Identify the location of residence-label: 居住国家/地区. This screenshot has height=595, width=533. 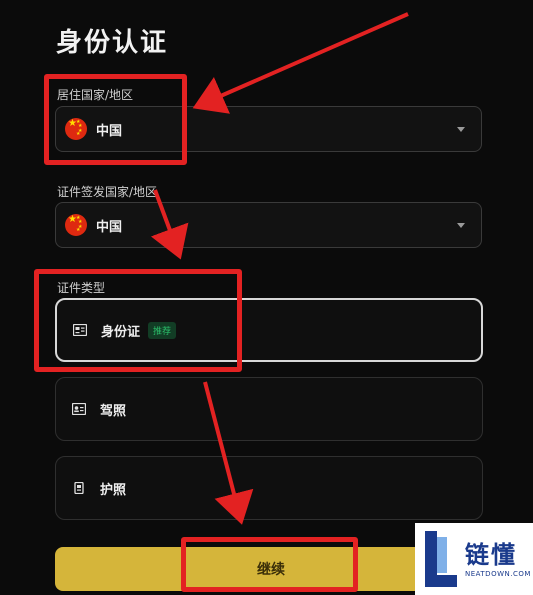
(95, 95).